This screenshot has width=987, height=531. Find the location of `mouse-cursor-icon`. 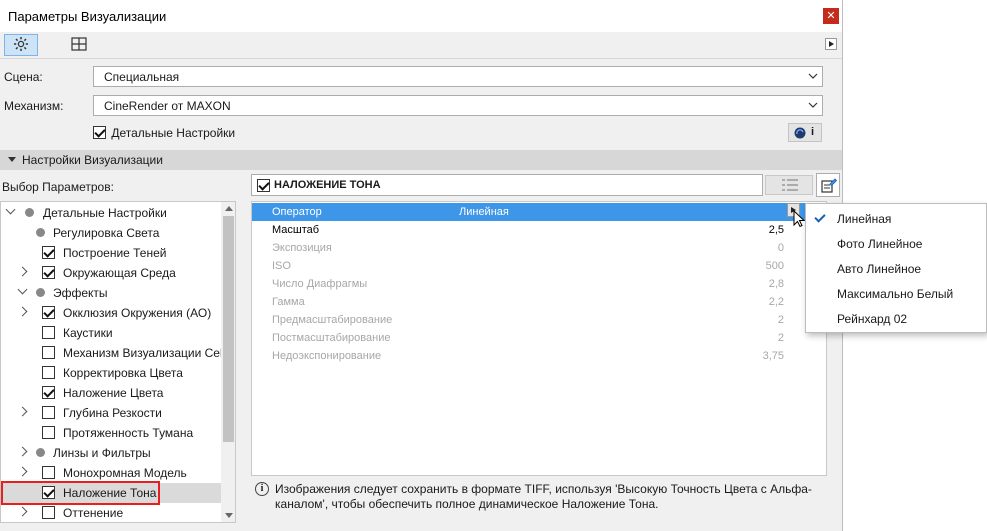

mouse-cursor-icon is located at coordinates (799, 220).